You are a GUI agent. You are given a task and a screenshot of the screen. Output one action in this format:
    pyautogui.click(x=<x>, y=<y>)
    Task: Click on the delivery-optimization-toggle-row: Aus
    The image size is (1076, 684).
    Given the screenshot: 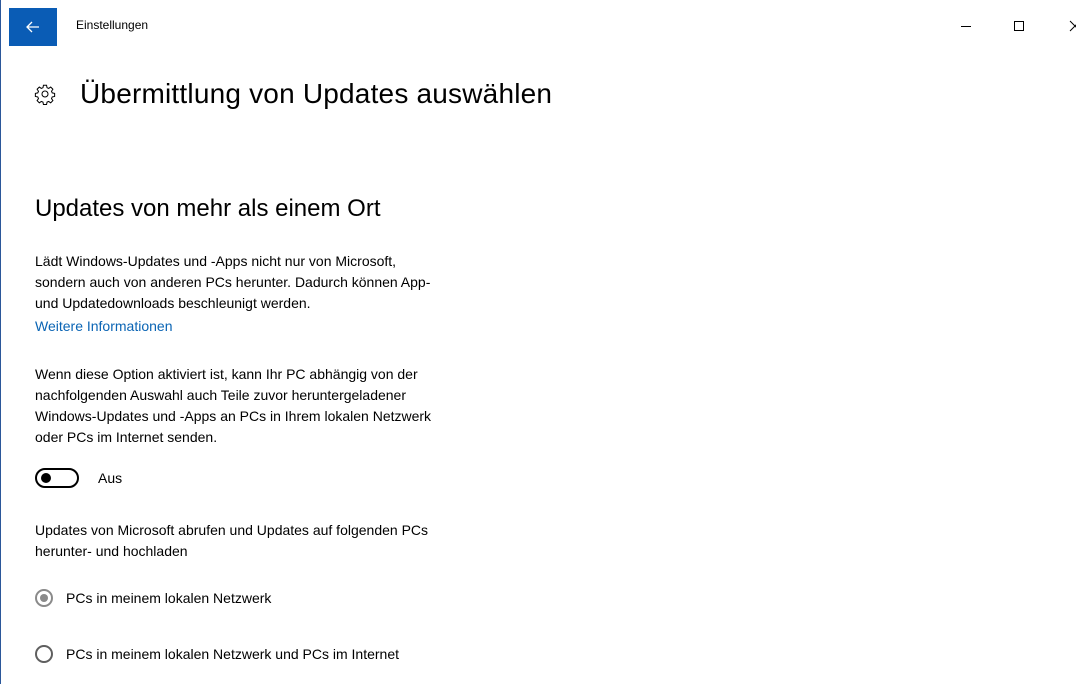 What is the action you would take?
    pyautogui.click(x=78, y=478)
    